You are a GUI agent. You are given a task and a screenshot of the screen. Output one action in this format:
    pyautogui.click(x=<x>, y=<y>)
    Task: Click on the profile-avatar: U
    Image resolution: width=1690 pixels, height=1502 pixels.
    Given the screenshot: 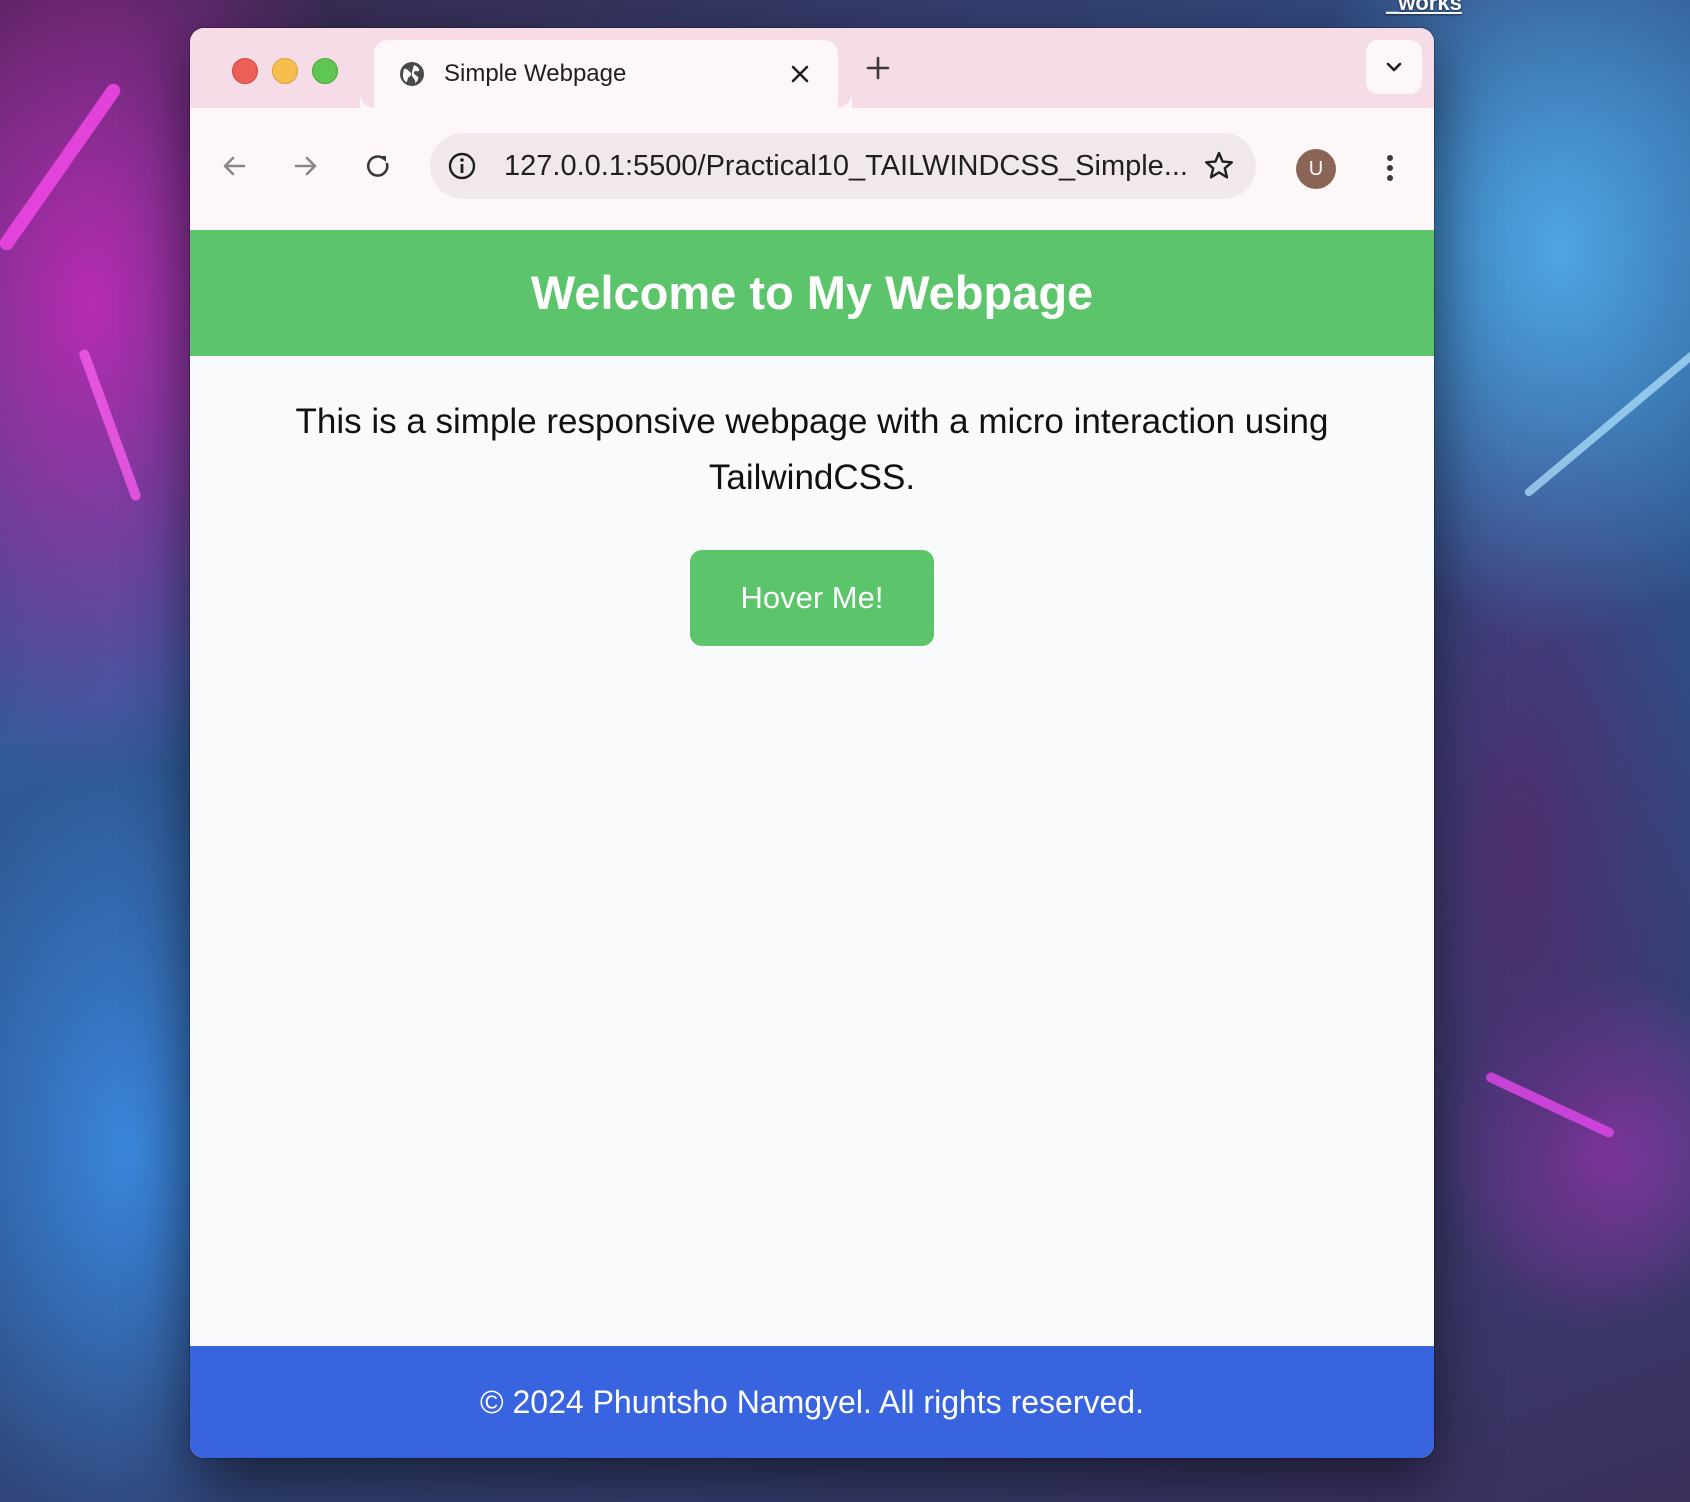 What is the action you would take?
    pyautogui.click(x=1316, y=169)
    